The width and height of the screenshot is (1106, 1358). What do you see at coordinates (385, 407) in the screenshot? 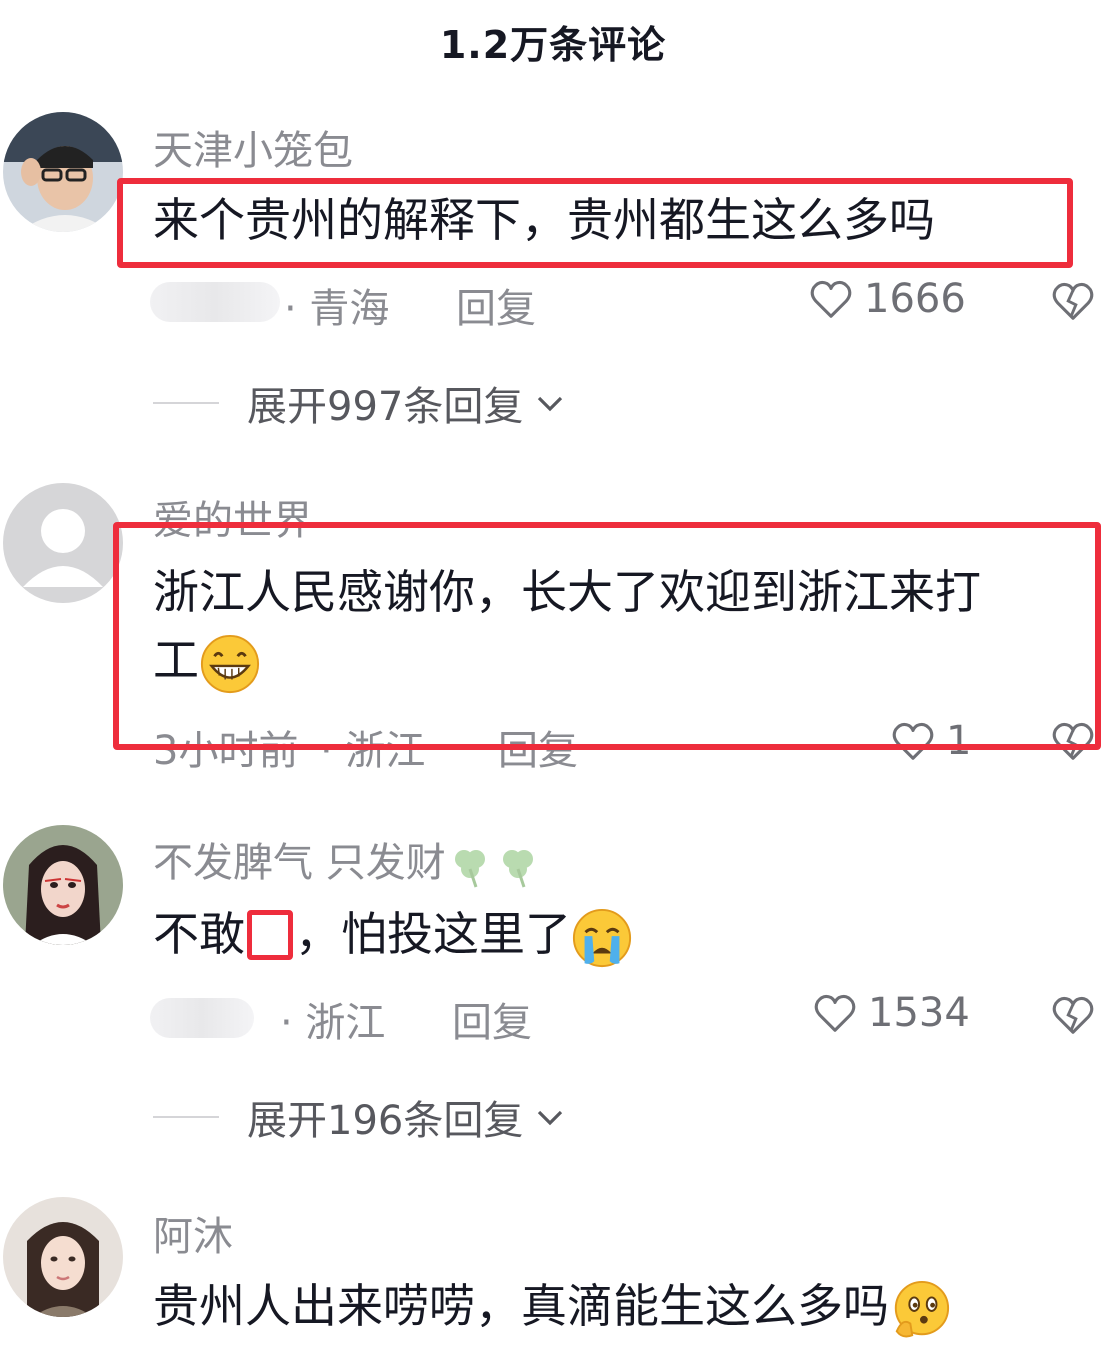
I see `expand-replies-label: 展开997条回复` at bounding box center [385, 407].